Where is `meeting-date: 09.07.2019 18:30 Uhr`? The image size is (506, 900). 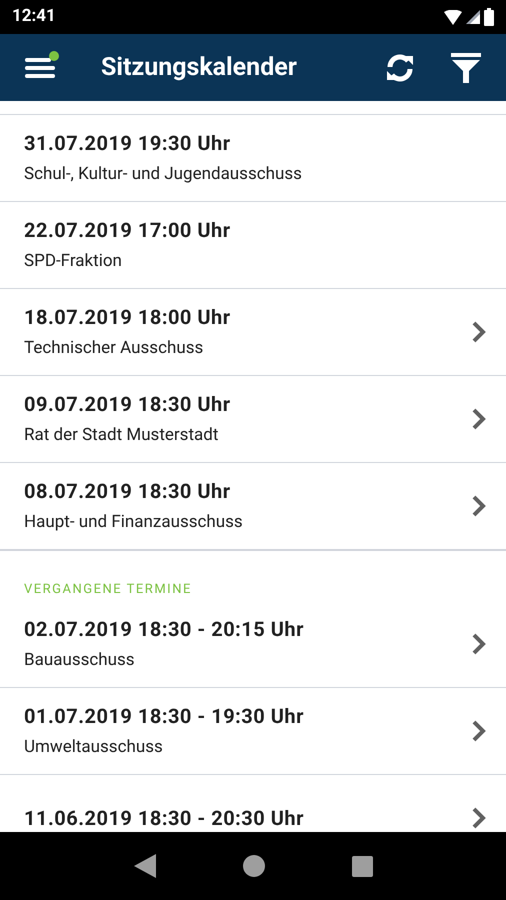
meeting-date: 09.07.2019 18:30 Uhr is located at coordinates (128, 404).